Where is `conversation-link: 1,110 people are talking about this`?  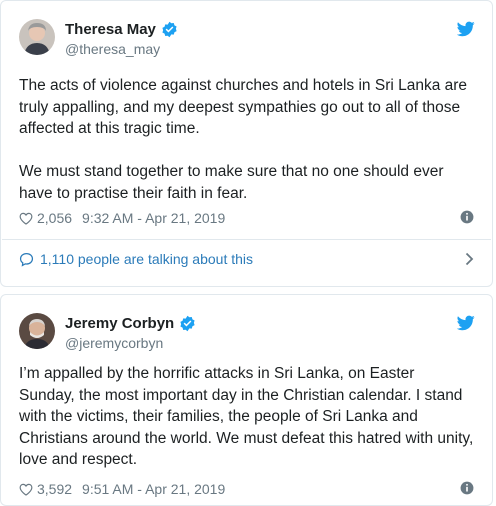 conversation-link: 1,110 people are talking about this is located at coordinates (246, 259).